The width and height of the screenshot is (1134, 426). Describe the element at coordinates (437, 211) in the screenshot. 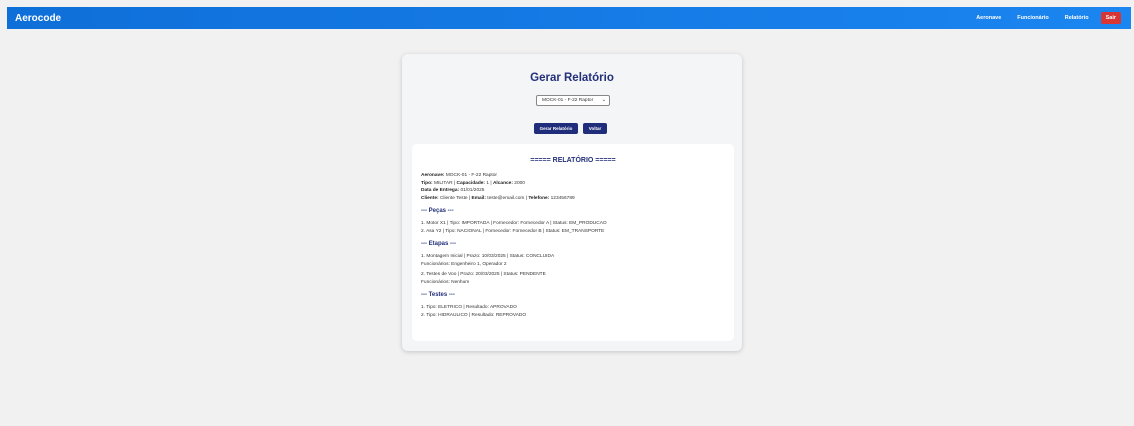

I see `section-pecas: --- Peças ---` at that location.